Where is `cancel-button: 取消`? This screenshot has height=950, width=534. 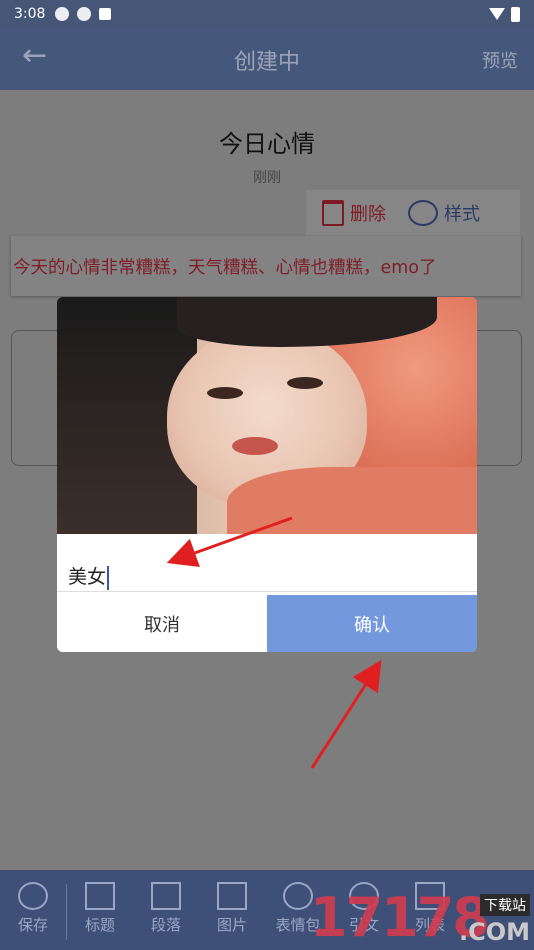 cancel-button: 取消 is located at coordinates (162, 623).